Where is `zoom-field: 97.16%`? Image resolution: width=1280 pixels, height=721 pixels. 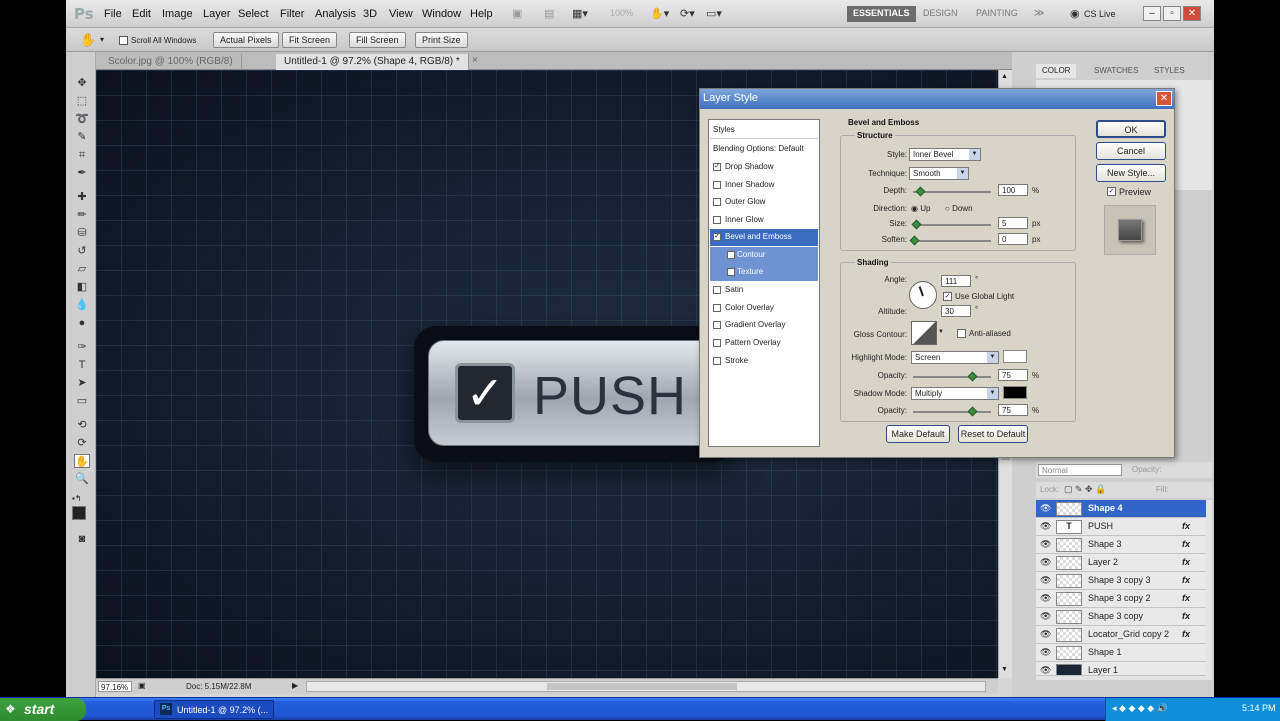
zoom-field: 97.16% is located at coordinates (115, 686).